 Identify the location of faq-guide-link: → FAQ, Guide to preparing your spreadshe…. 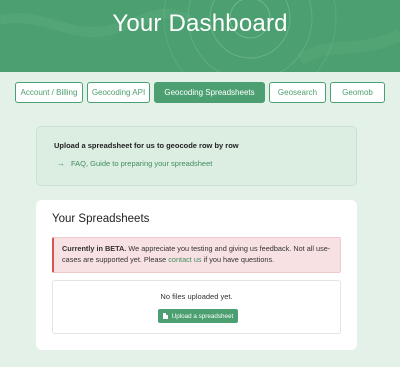
(134, 163).